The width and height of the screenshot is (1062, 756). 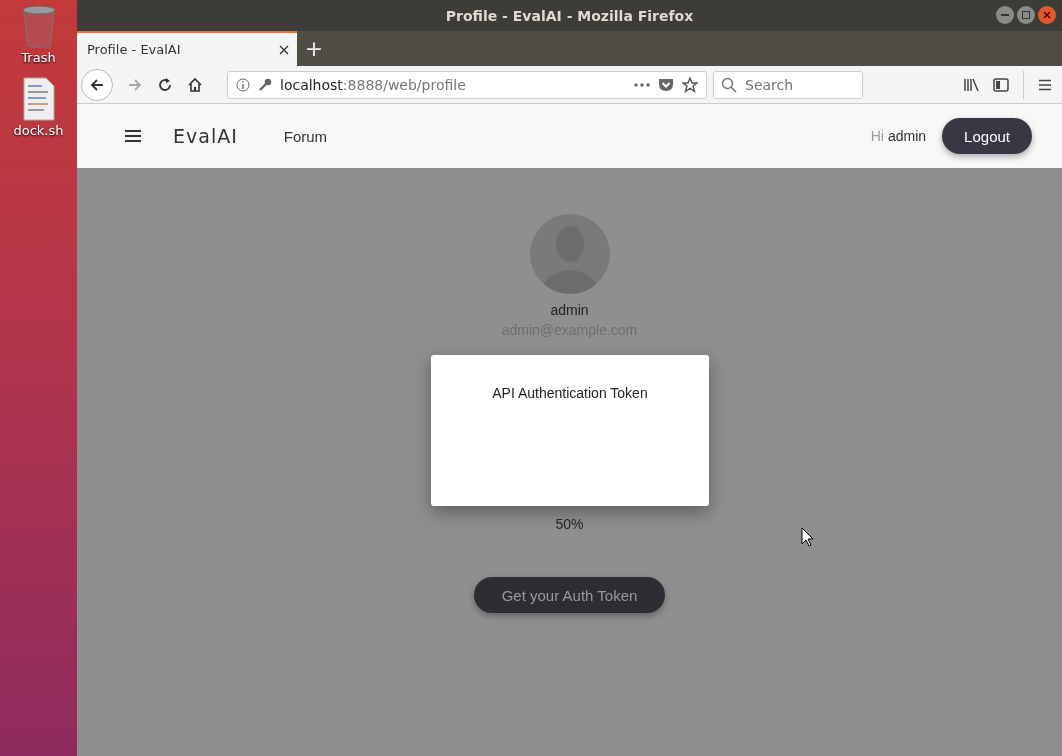 What do you see at coordinates (788, 84) in the screenshot?
I see `search-field: Search` at bounding box center [788, 84].